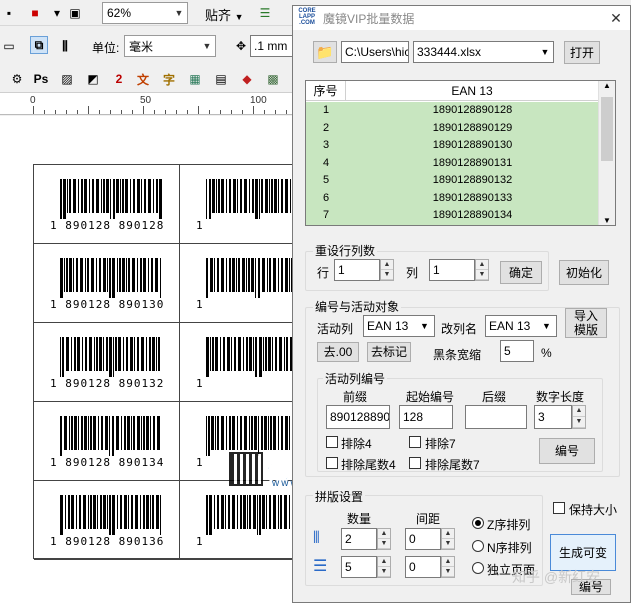 This screenshot has height=603, width=631. I want to click on row-count-input: 1, so click(357, 270).